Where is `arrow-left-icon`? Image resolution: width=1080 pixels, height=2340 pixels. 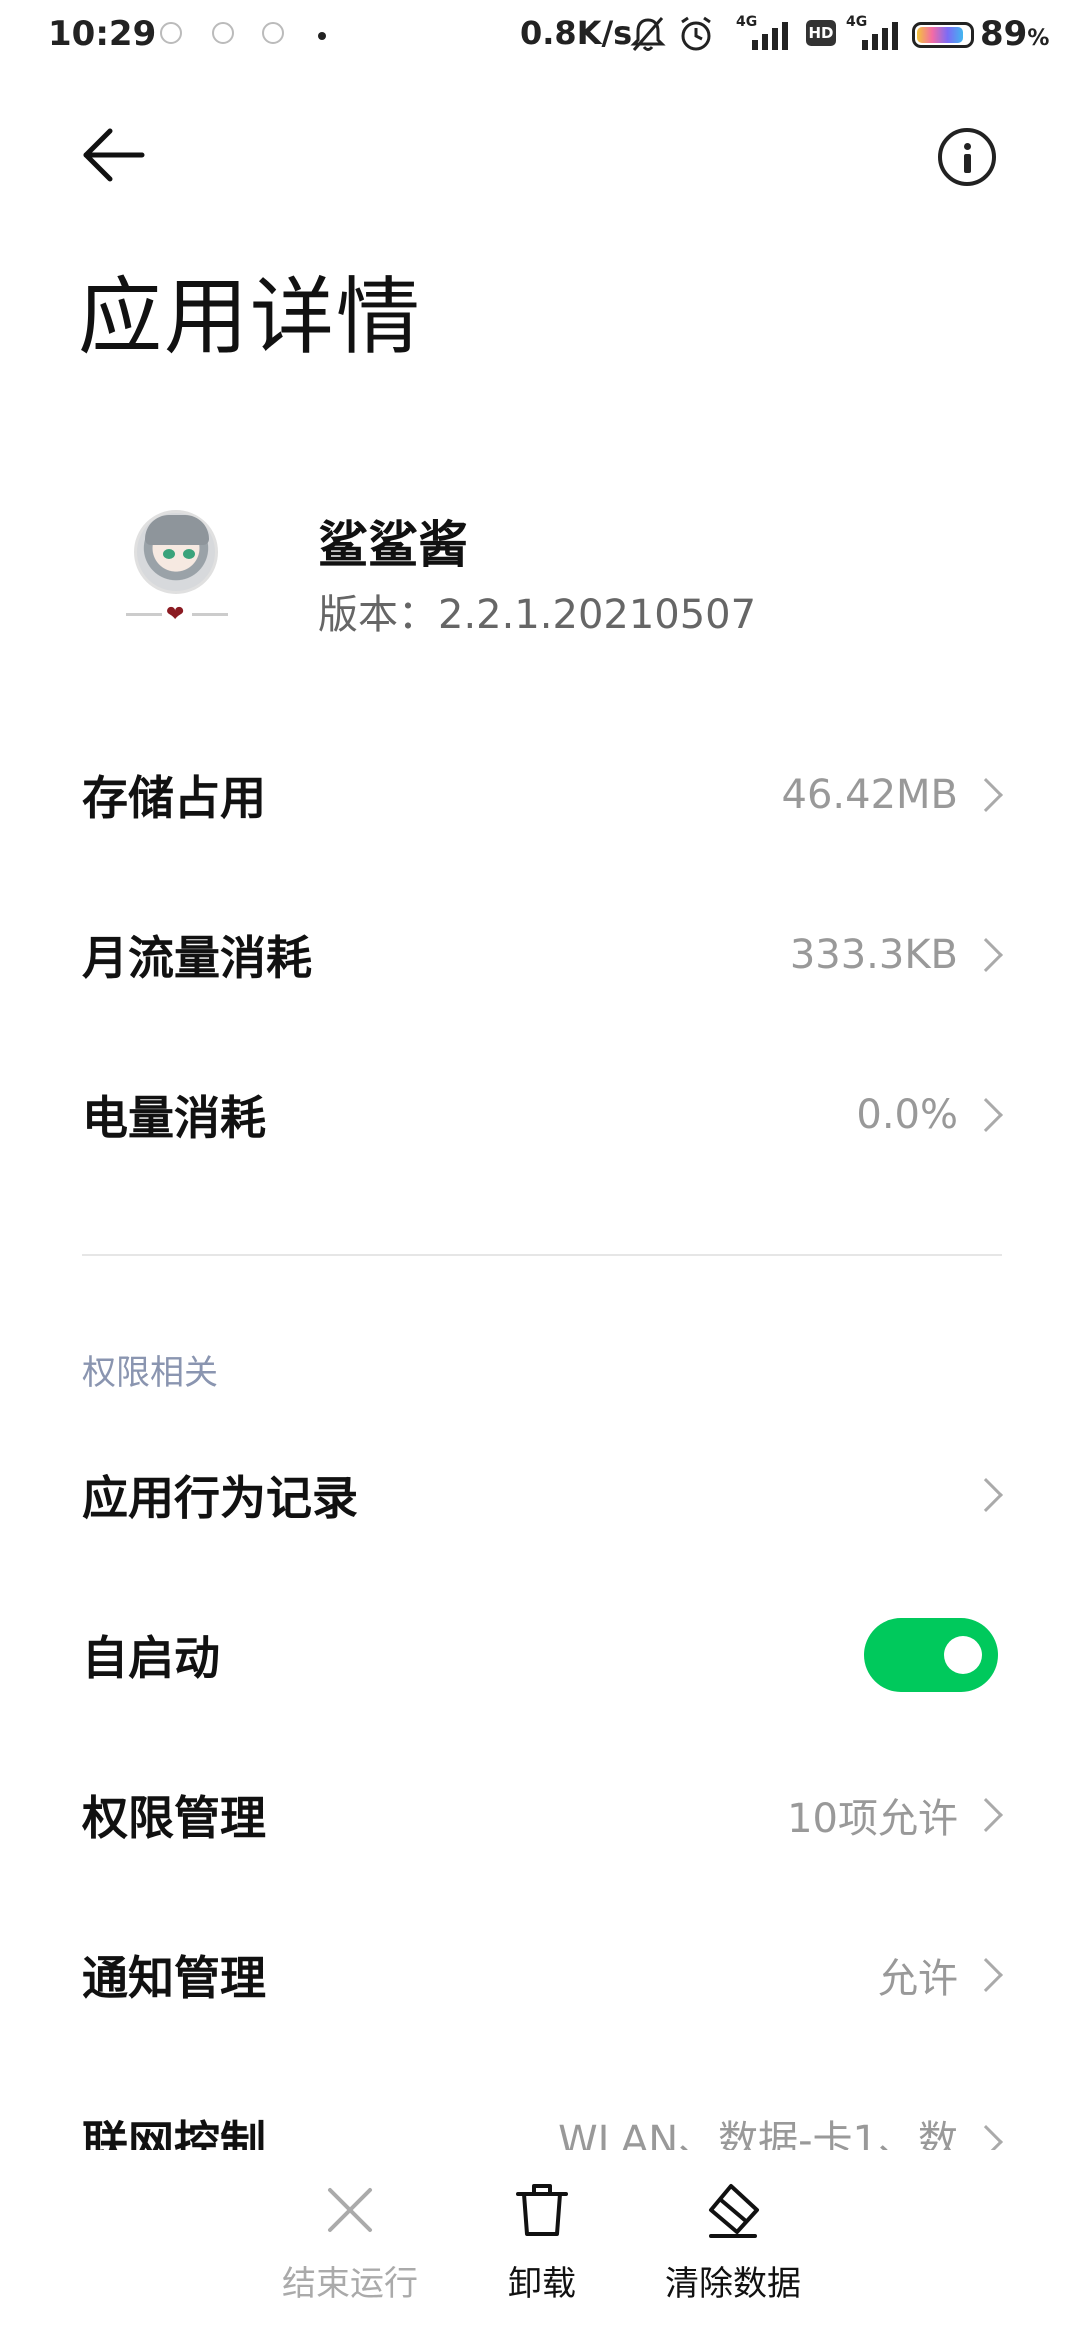 arrow-left-icon is located at coordinates (114, 155).